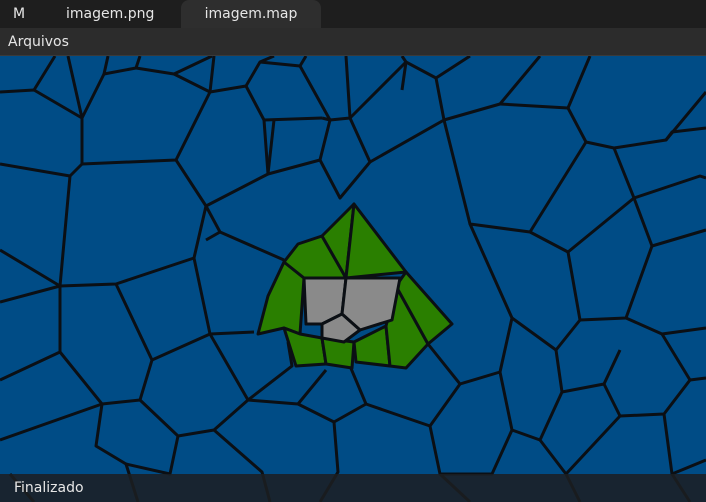  Describe the element at coordinates (49, 488) in the screenshot. I see `status-text: Finalizado` at that location.